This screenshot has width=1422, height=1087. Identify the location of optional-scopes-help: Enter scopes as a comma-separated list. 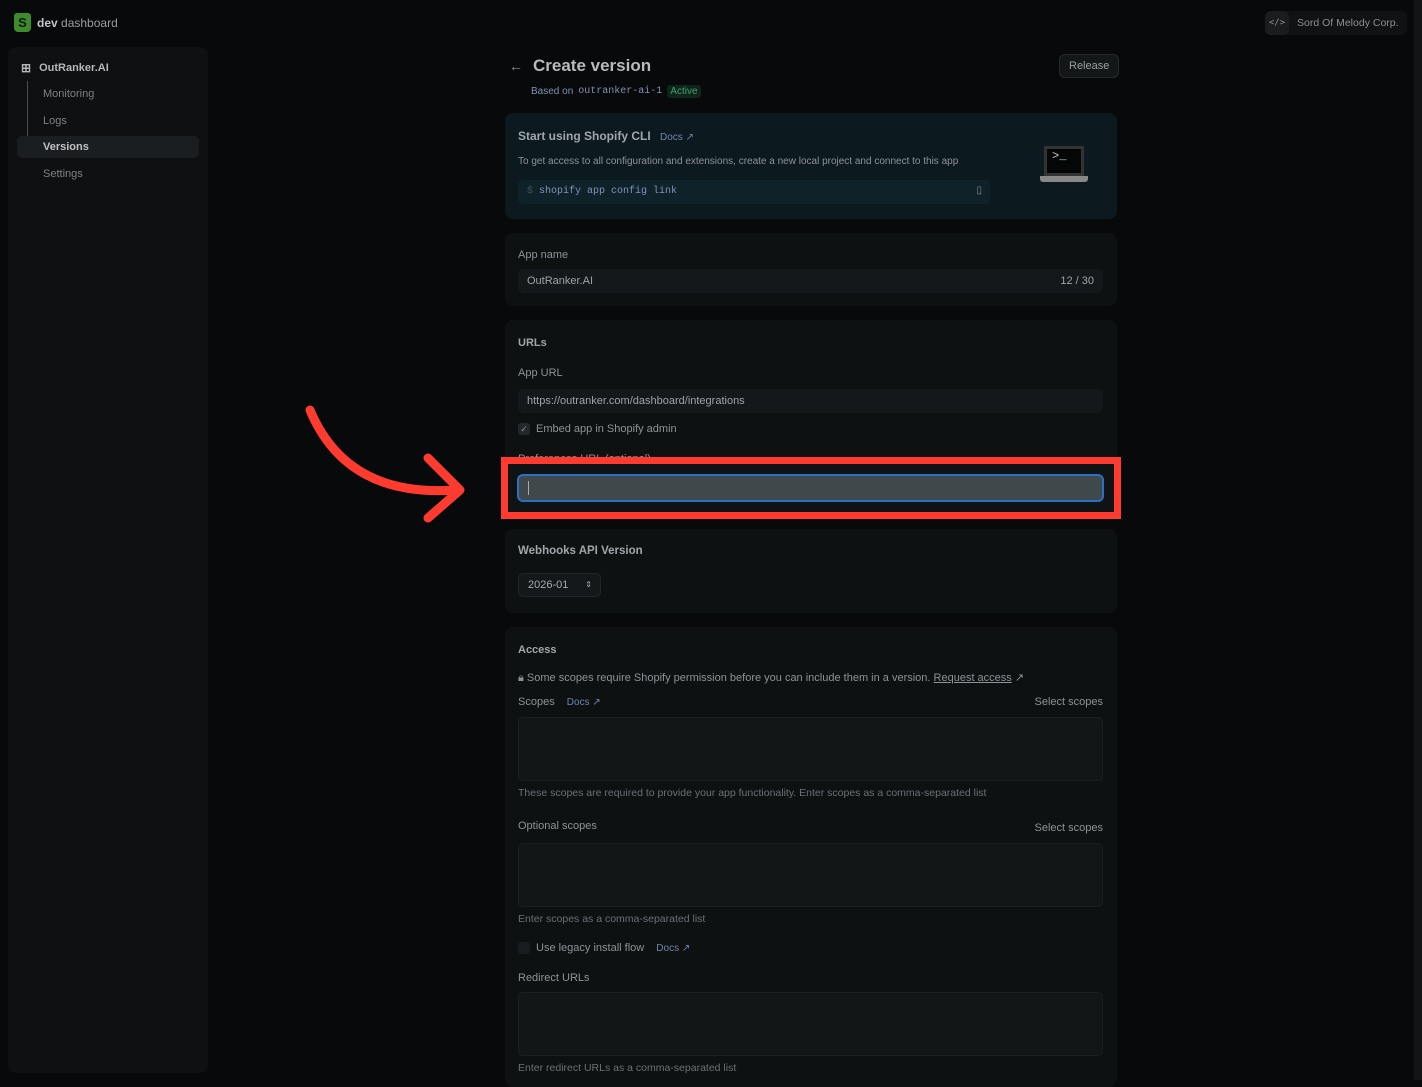
(612, 919).